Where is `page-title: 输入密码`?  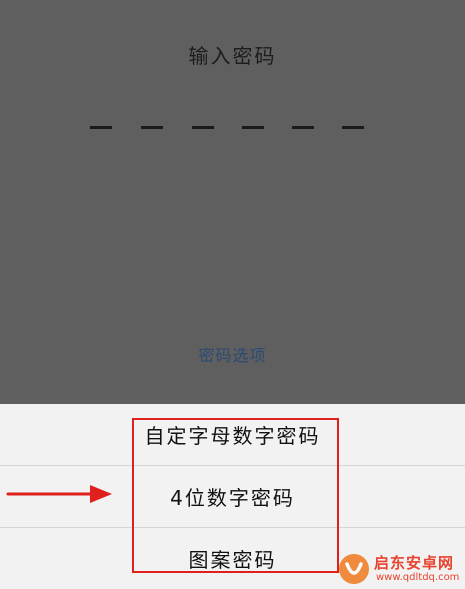
page-title: 输入密码 is located at coordinates (232, 56).